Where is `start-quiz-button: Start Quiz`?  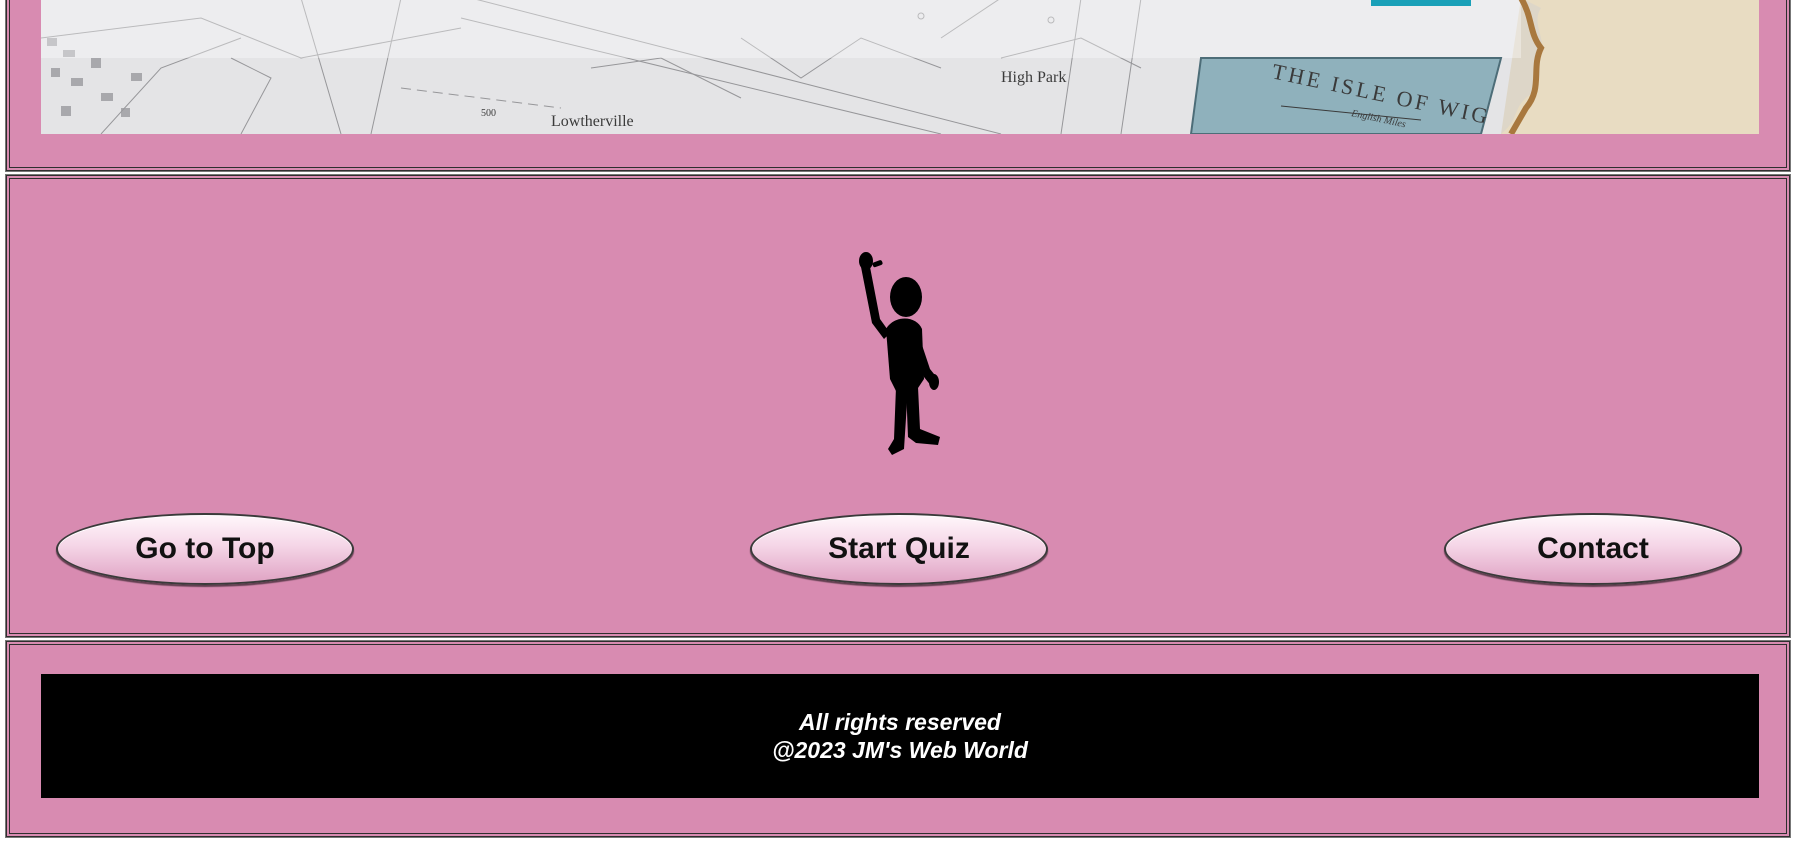
start-quiz-button: Start Quiz is located at coordinates (899, 549).